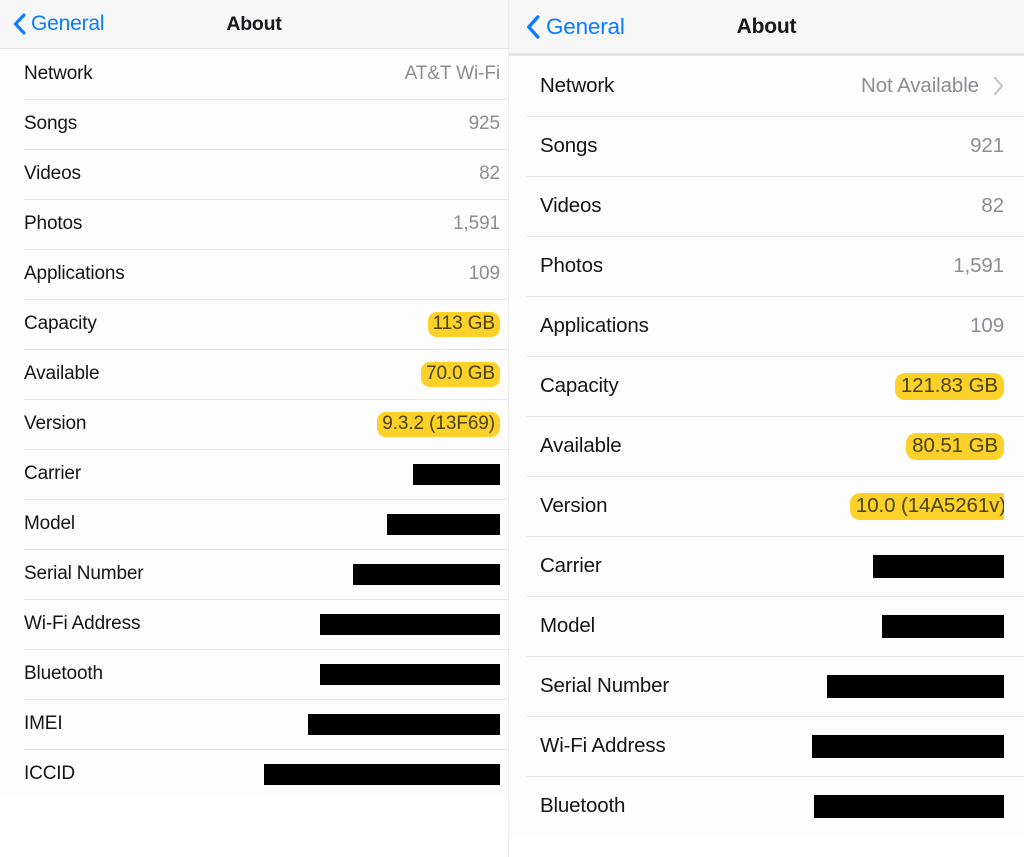  I want to click on settings-row: Model, so click(766, 626).